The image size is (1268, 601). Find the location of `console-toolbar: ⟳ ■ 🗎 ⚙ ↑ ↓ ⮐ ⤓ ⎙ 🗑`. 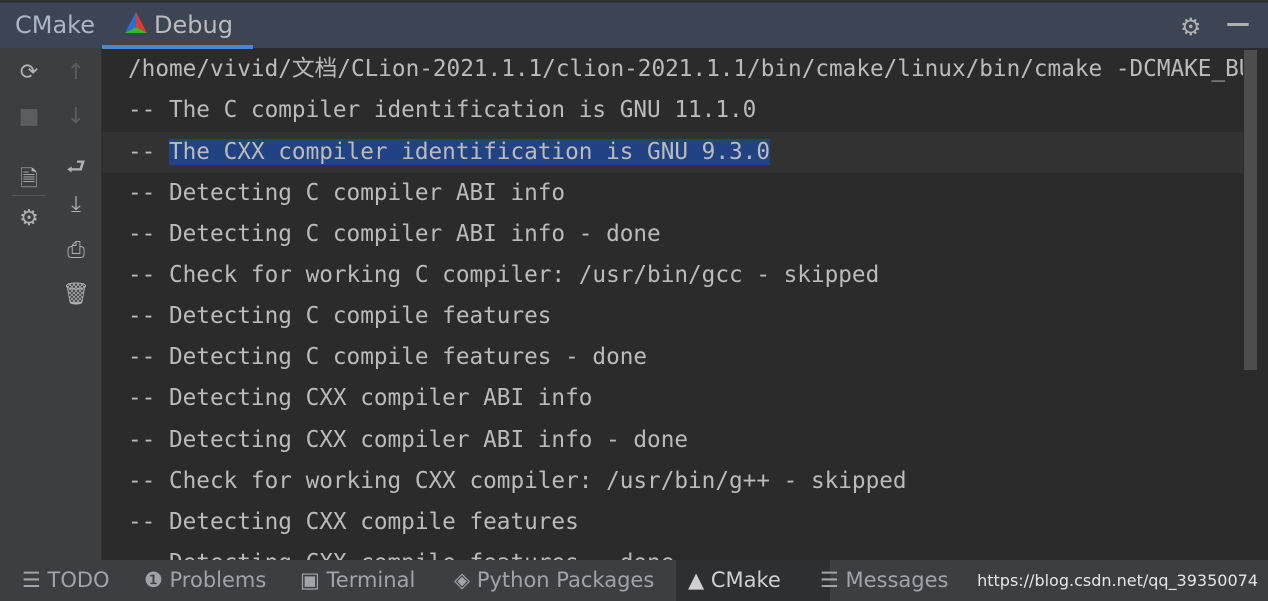

console-toolbar: ⟳ ■ 🗎 ⚙ ↑ ↓ ⮐ ⤓ ⎙ 🗑 is located at coordinates (51, 304).